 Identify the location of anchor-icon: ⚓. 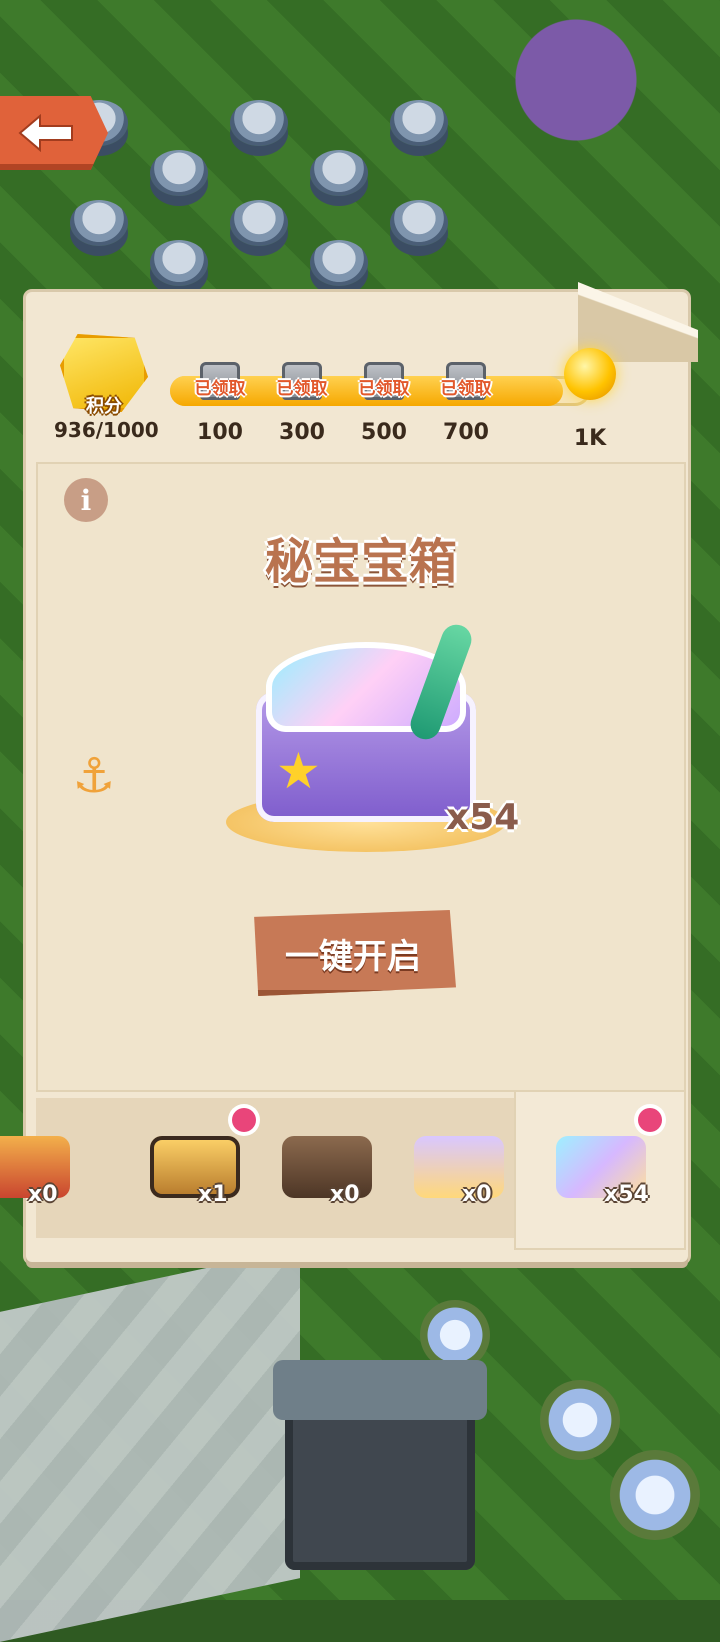
(94, 776).